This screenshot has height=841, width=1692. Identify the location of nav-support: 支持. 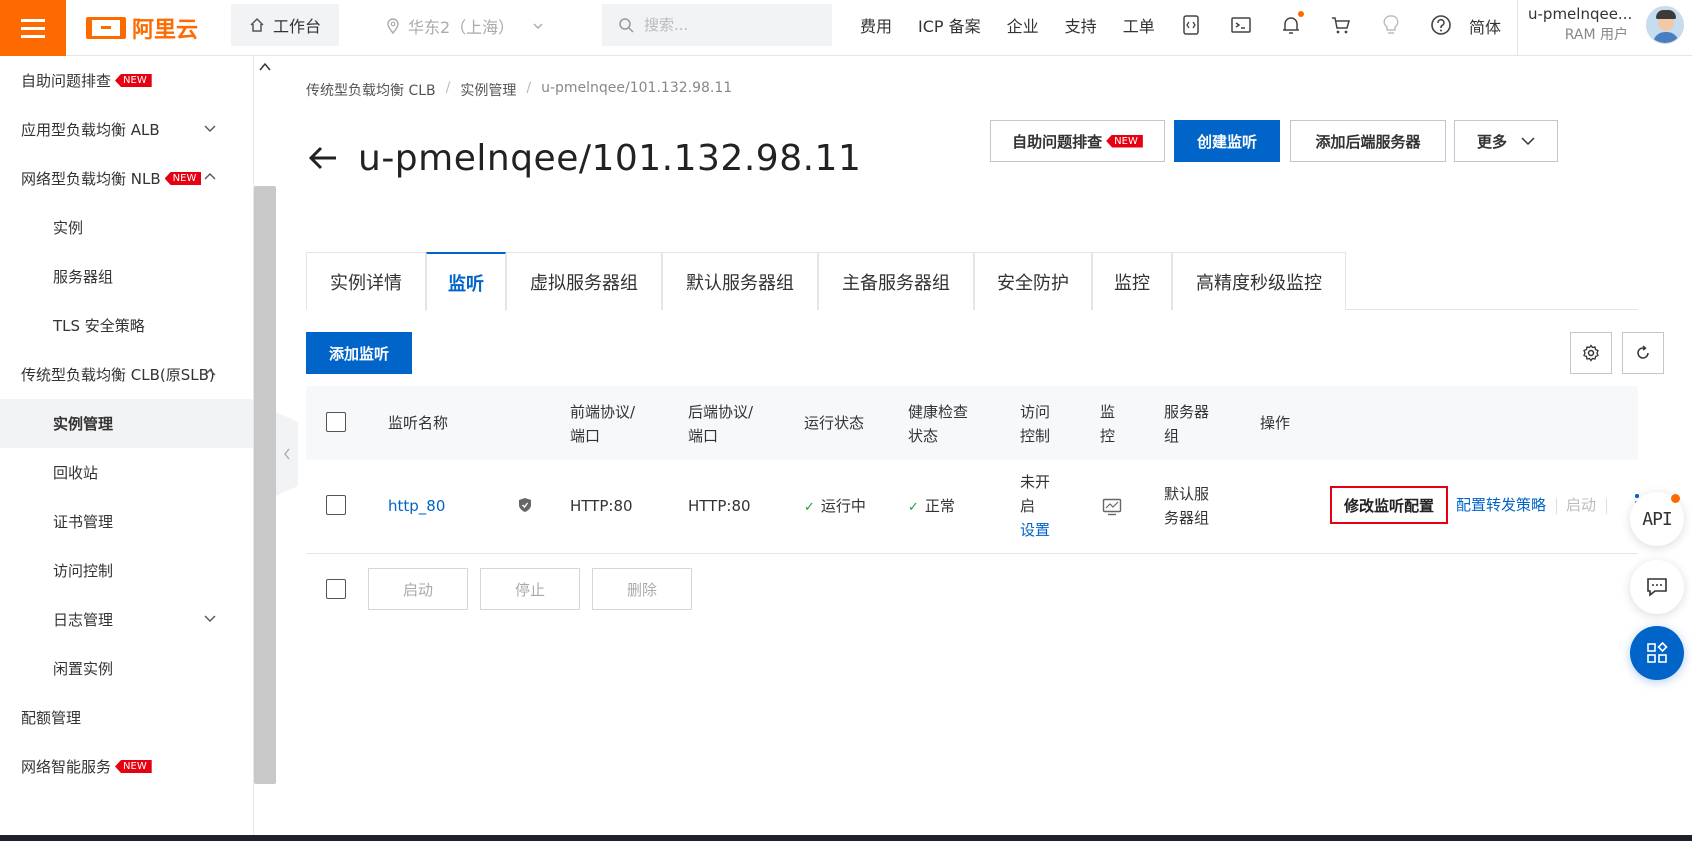
(1081, 25).